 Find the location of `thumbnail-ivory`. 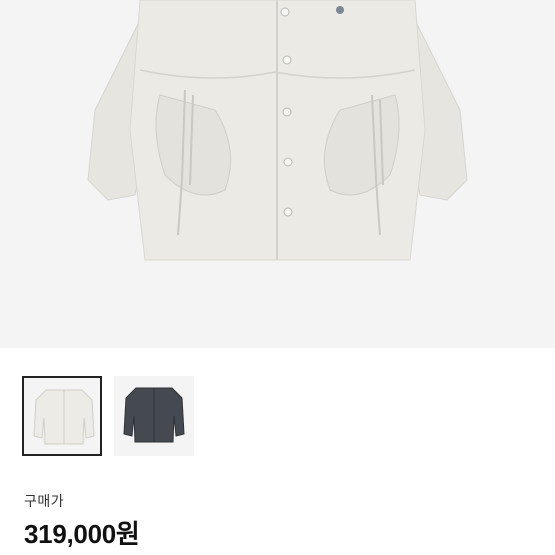

thumbnail-ivory is located at coordinates (62, 416).